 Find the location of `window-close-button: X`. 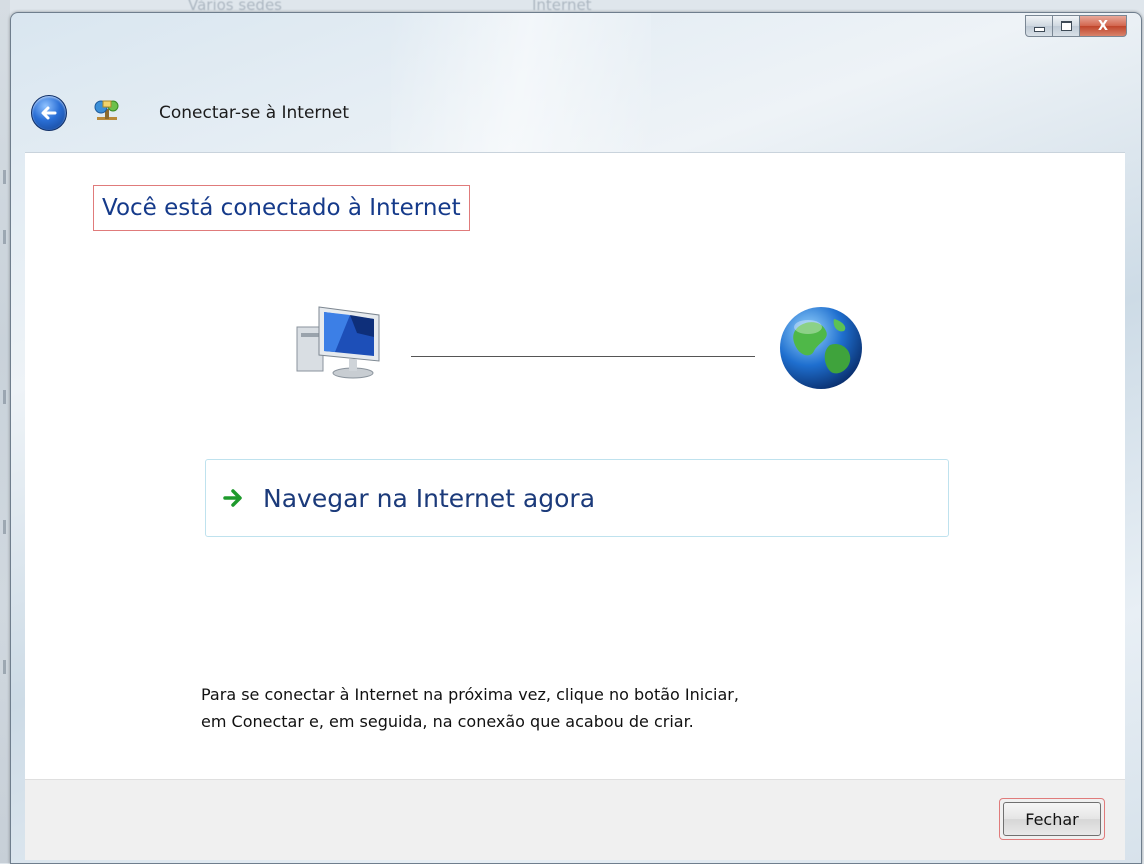

window-close-button: X is located at coordinates (1103, 26).